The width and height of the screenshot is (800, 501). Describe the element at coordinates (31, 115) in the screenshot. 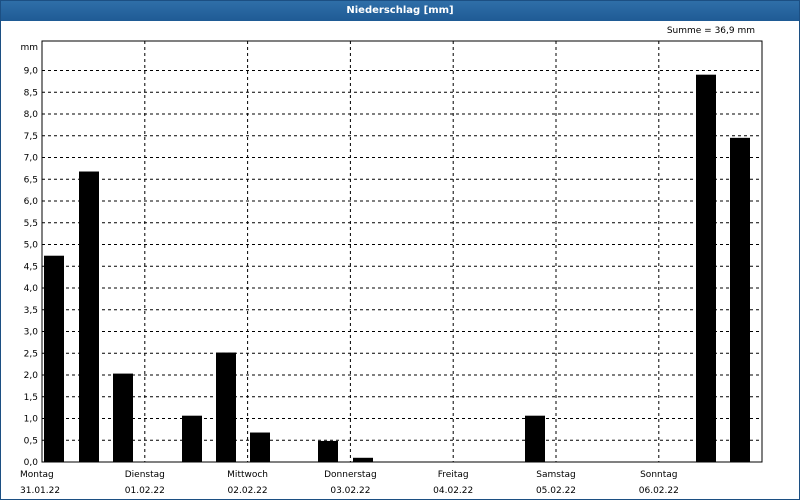

I see `y-tick-label: 8,0` at that location.